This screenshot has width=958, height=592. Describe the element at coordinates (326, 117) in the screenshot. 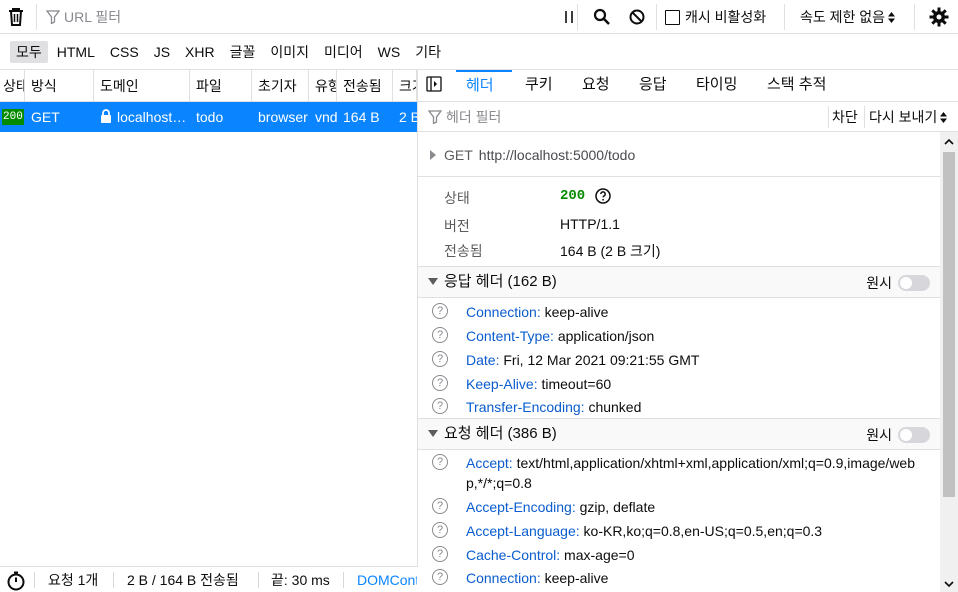

I see `request-type: vnd` at that location.